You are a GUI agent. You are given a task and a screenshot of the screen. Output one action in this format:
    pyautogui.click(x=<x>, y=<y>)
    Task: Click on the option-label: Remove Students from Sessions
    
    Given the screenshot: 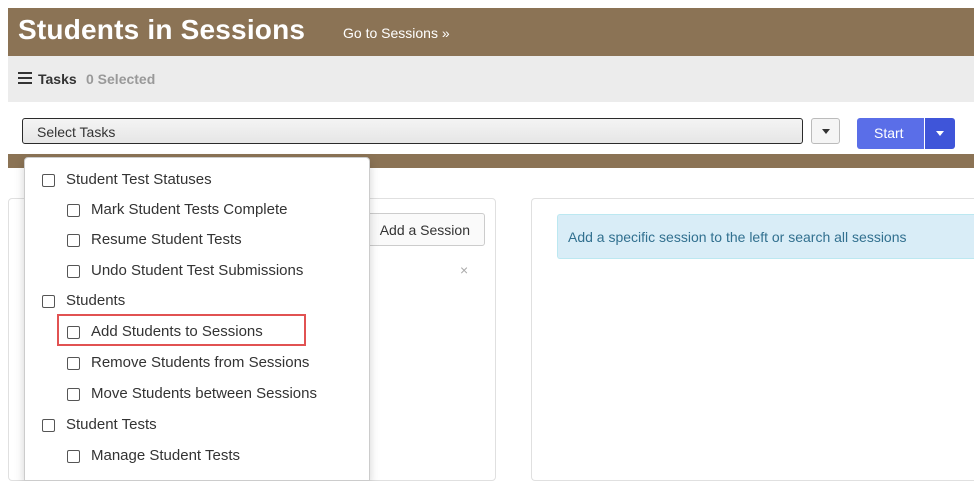 What is the action you would take?
    pyautogui.click(x=200, y=362)
    